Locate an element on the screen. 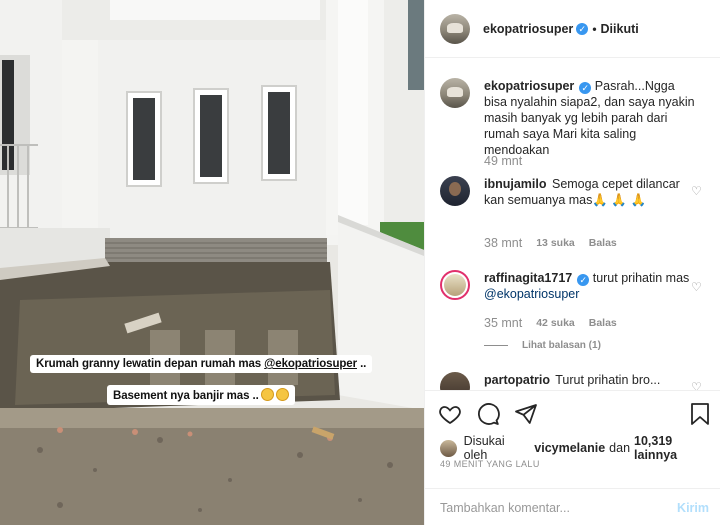 Image resolution: width=720 pixels, height=525 pixels. likes-prefix: Disukai oleh is located at coordinates (484, 448).